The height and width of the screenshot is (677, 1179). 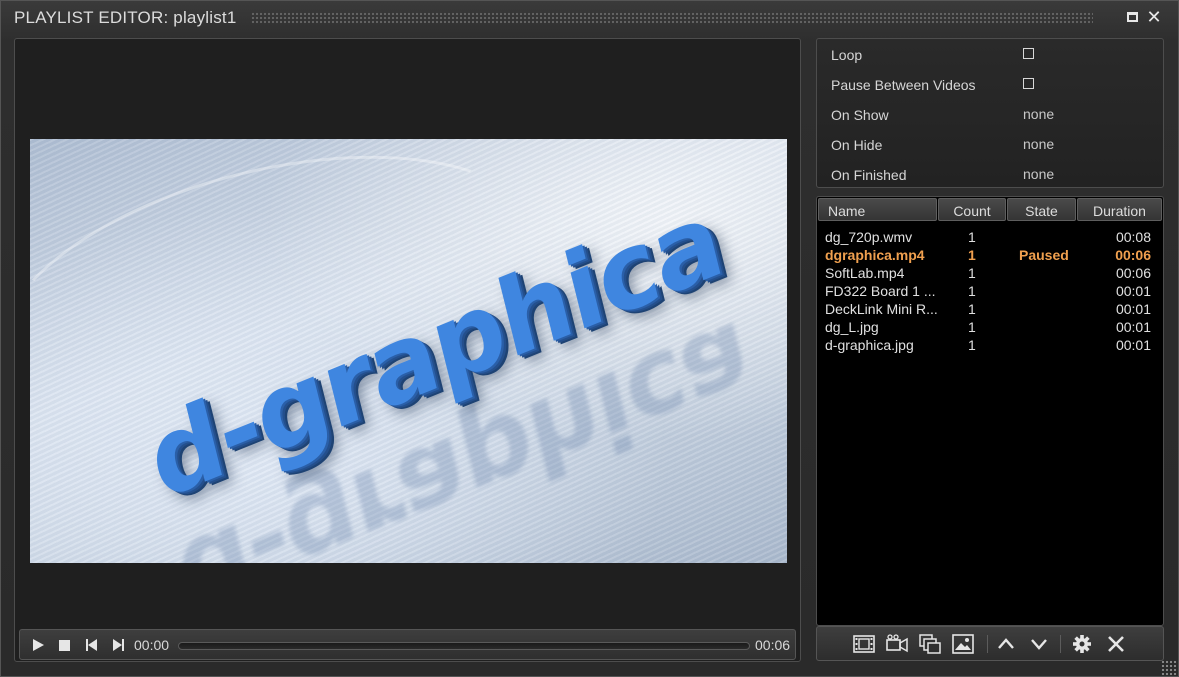 I want to click on cell-duration: 00:08, so click(x=1133, y=237).